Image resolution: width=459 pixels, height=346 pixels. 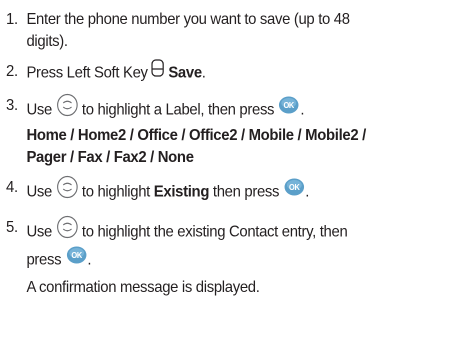 I want to click on step-text: Press Left Soft Key, so click(x=87, y=73).